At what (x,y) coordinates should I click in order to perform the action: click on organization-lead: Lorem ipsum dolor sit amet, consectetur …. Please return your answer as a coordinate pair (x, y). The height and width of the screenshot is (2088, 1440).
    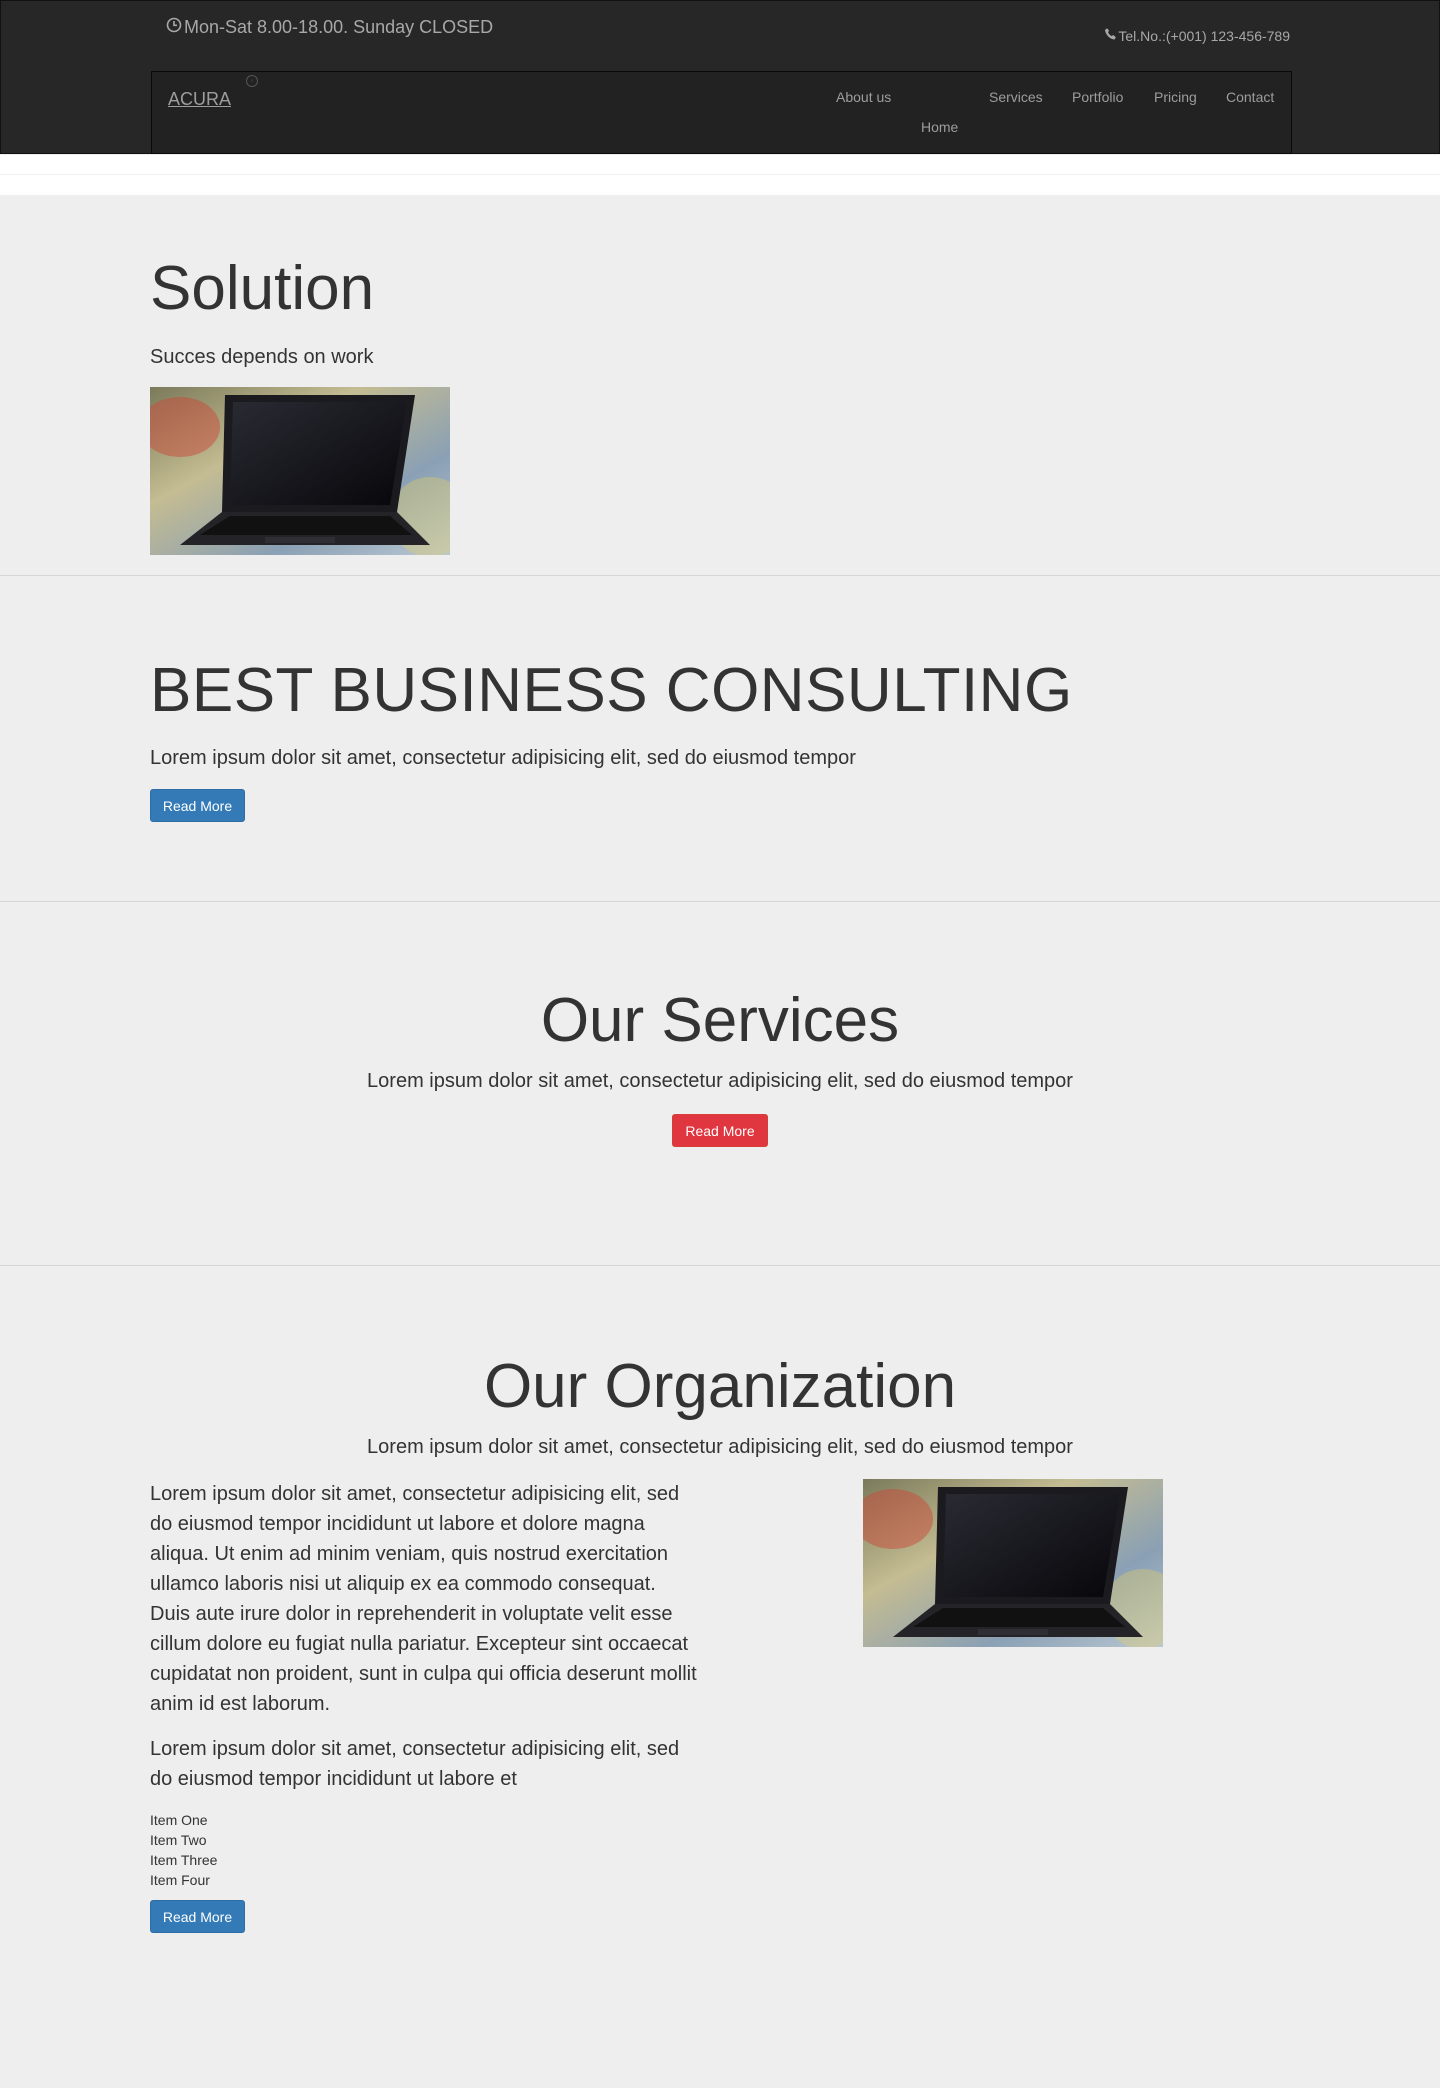
    Looking at the image, I should click on (720, 1447).